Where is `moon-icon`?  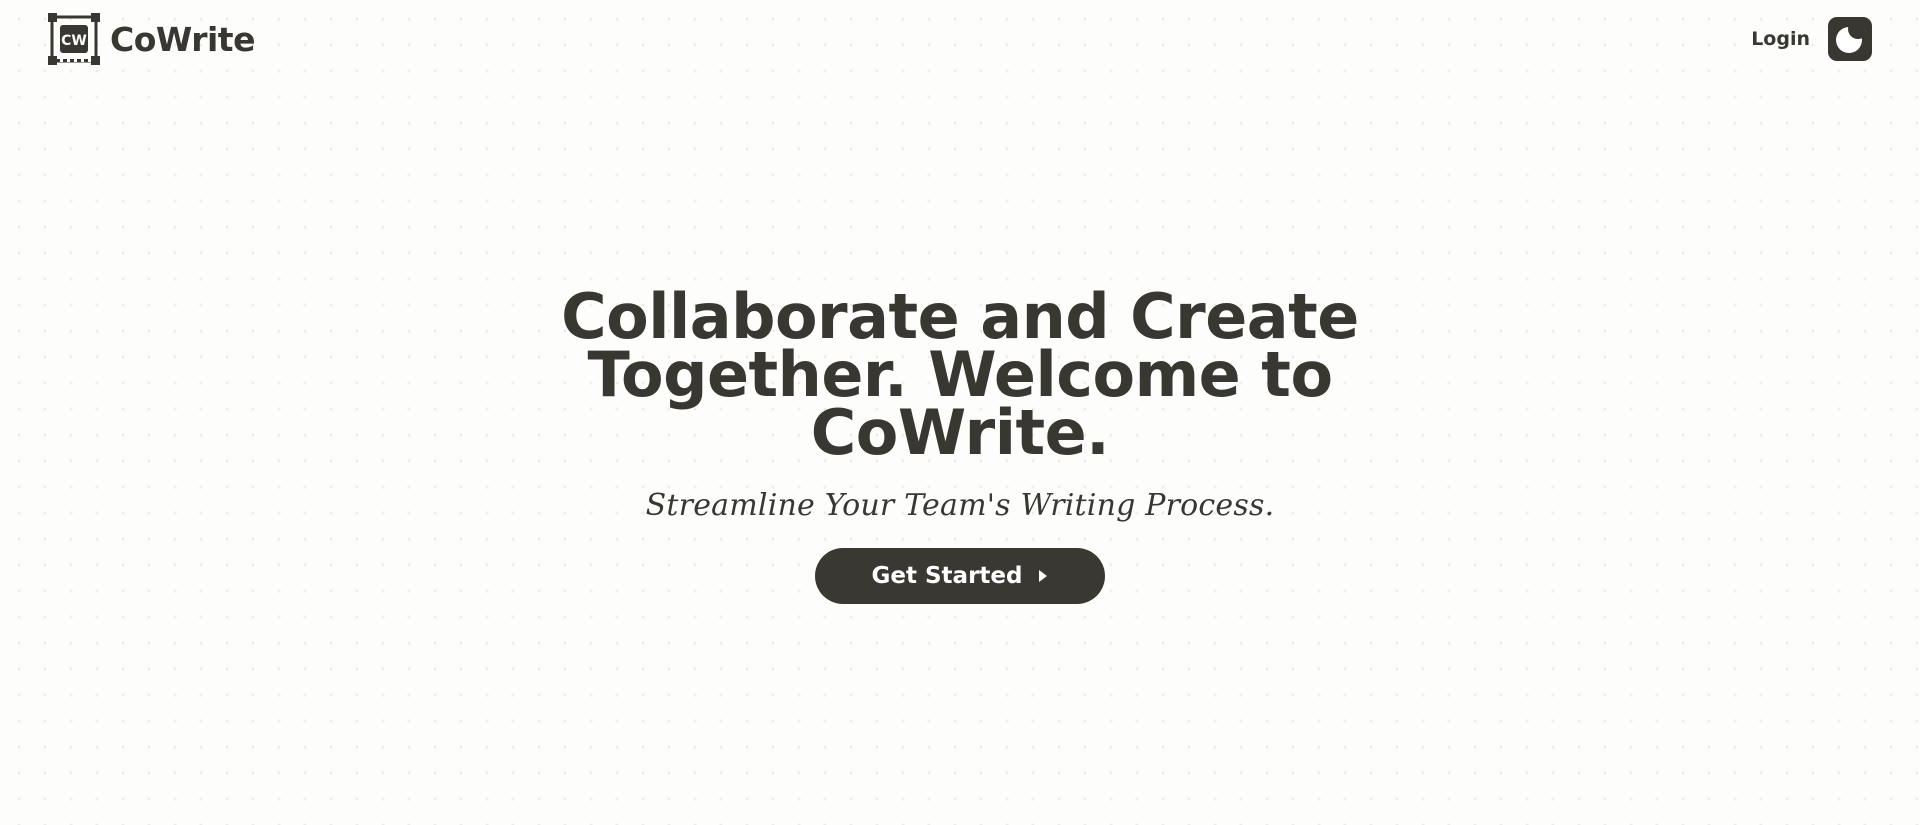 moon-icon is located at coordinates (1851, 38).